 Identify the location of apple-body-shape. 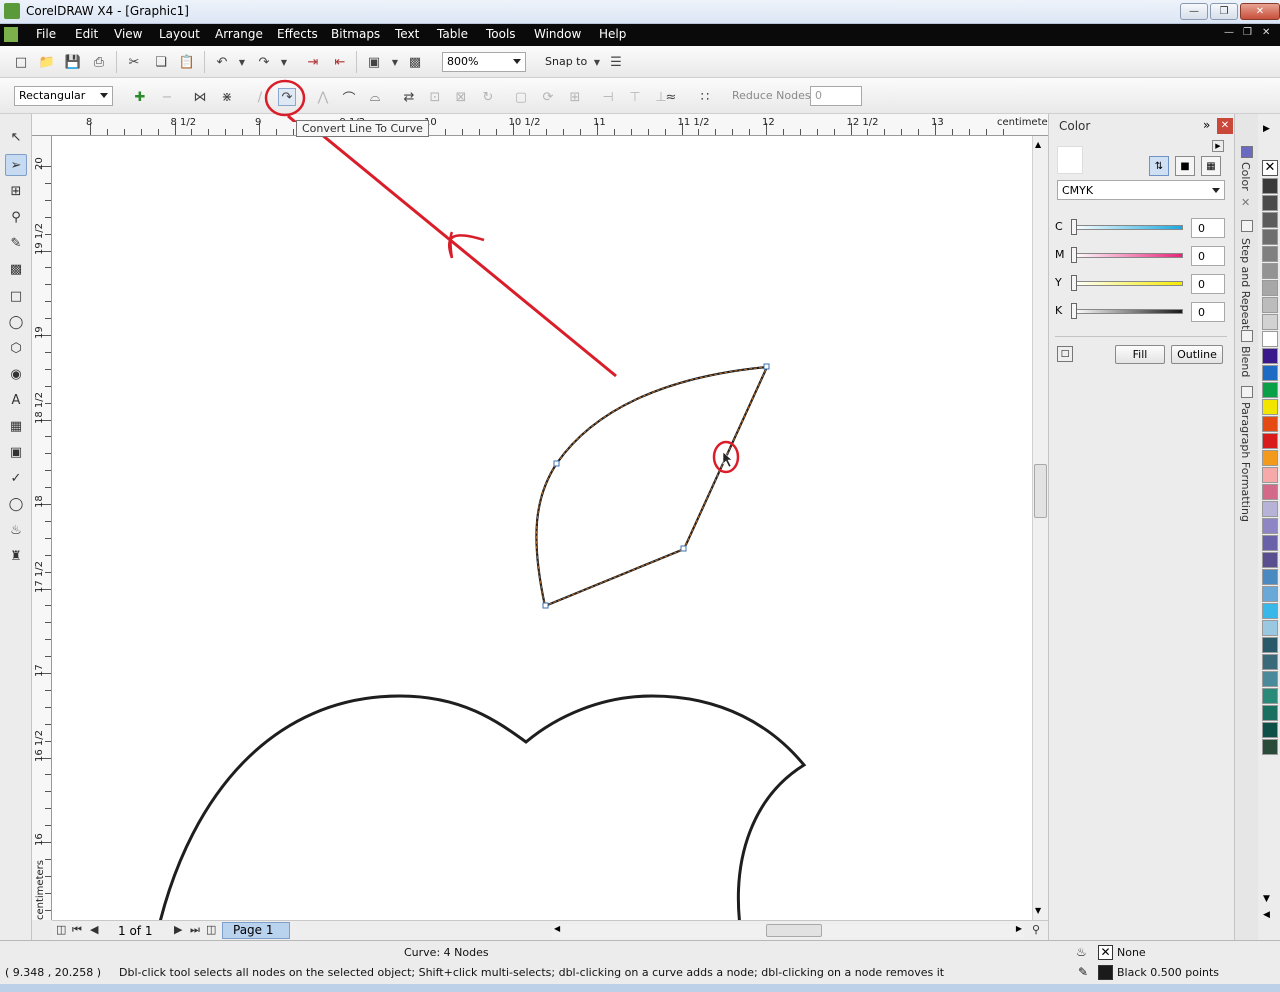
(482, 807).